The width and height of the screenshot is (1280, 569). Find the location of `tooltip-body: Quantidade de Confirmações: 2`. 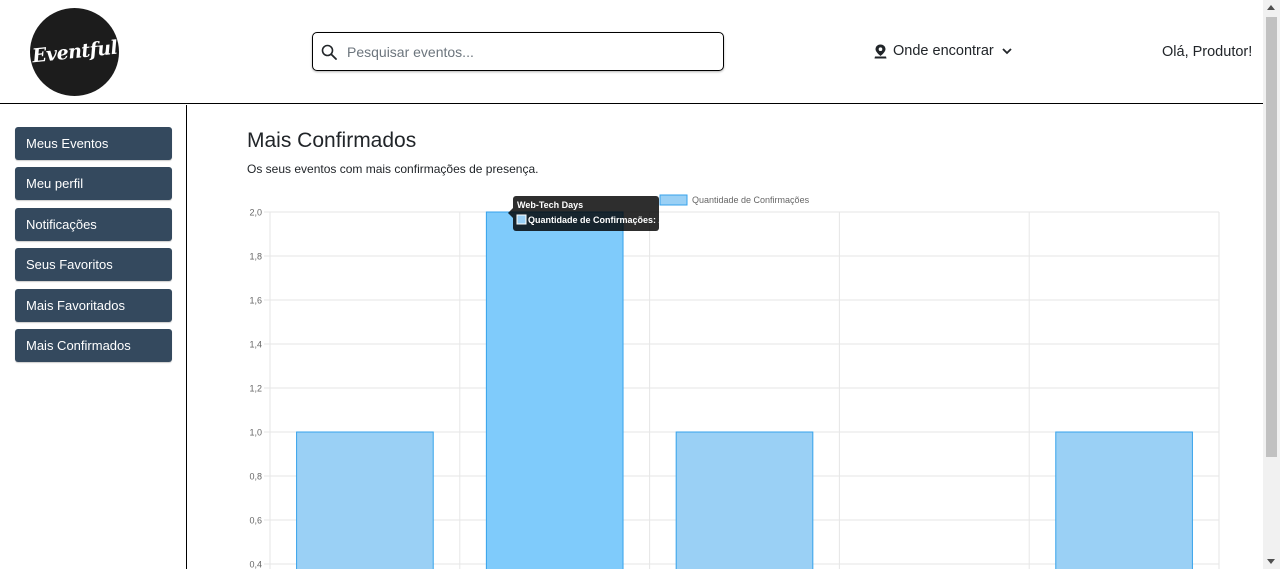

tooltip-body: Quantidade de Confirmações: 2 is located at coordinates (596, 220).